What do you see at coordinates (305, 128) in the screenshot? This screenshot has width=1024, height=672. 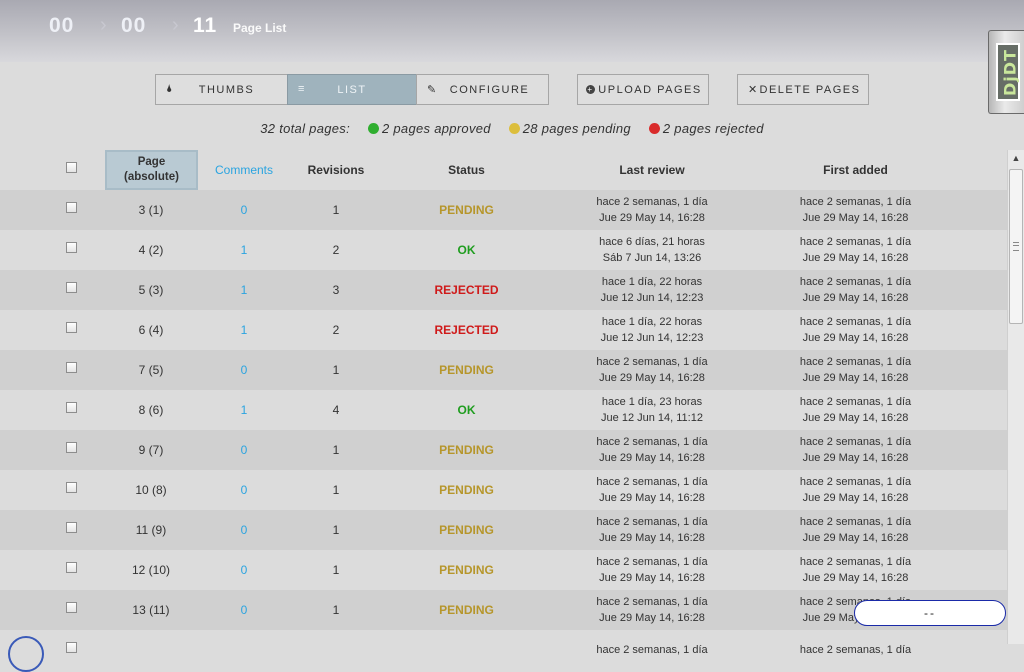 I see `total-pages: 32 total pages:` at bounding box center [305, 128].